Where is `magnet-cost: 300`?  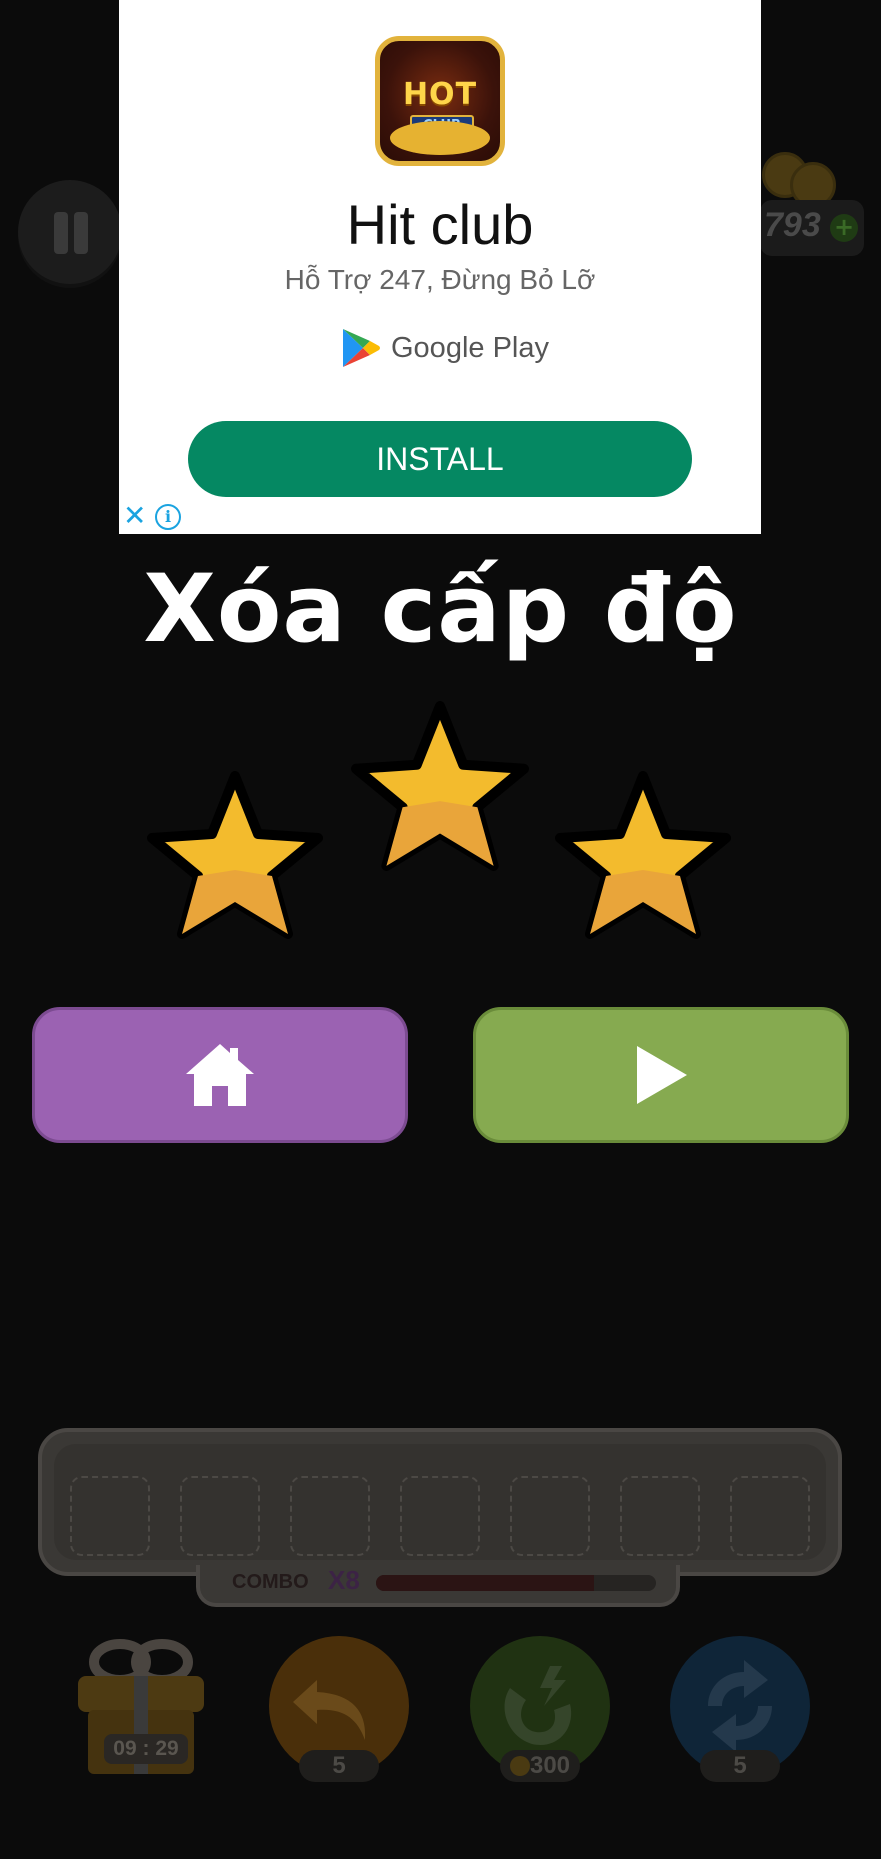
magnet-cost: 300 is located at coordinates (540, 1766).